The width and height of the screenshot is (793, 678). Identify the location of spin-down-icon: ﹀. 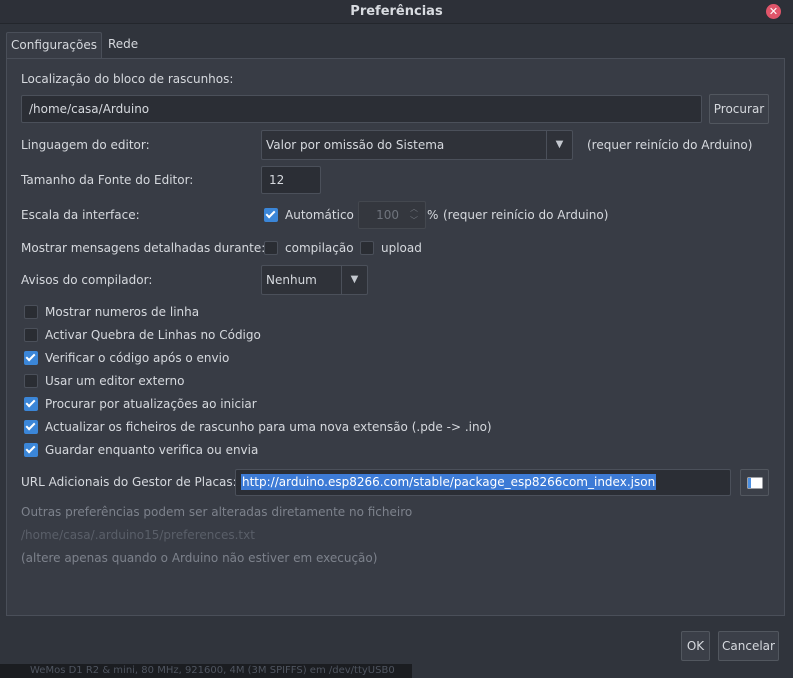
(414, 221).